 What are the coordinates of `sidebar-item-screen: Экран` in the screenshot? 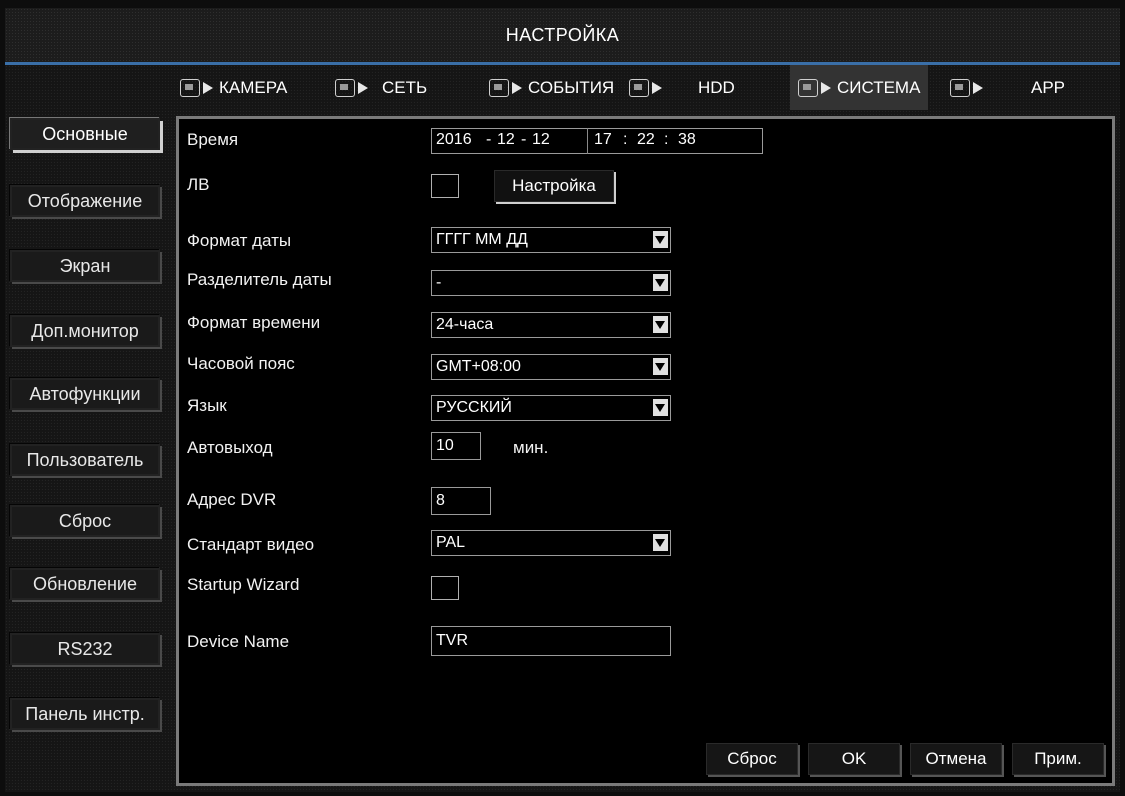 It's located at (85, 266).